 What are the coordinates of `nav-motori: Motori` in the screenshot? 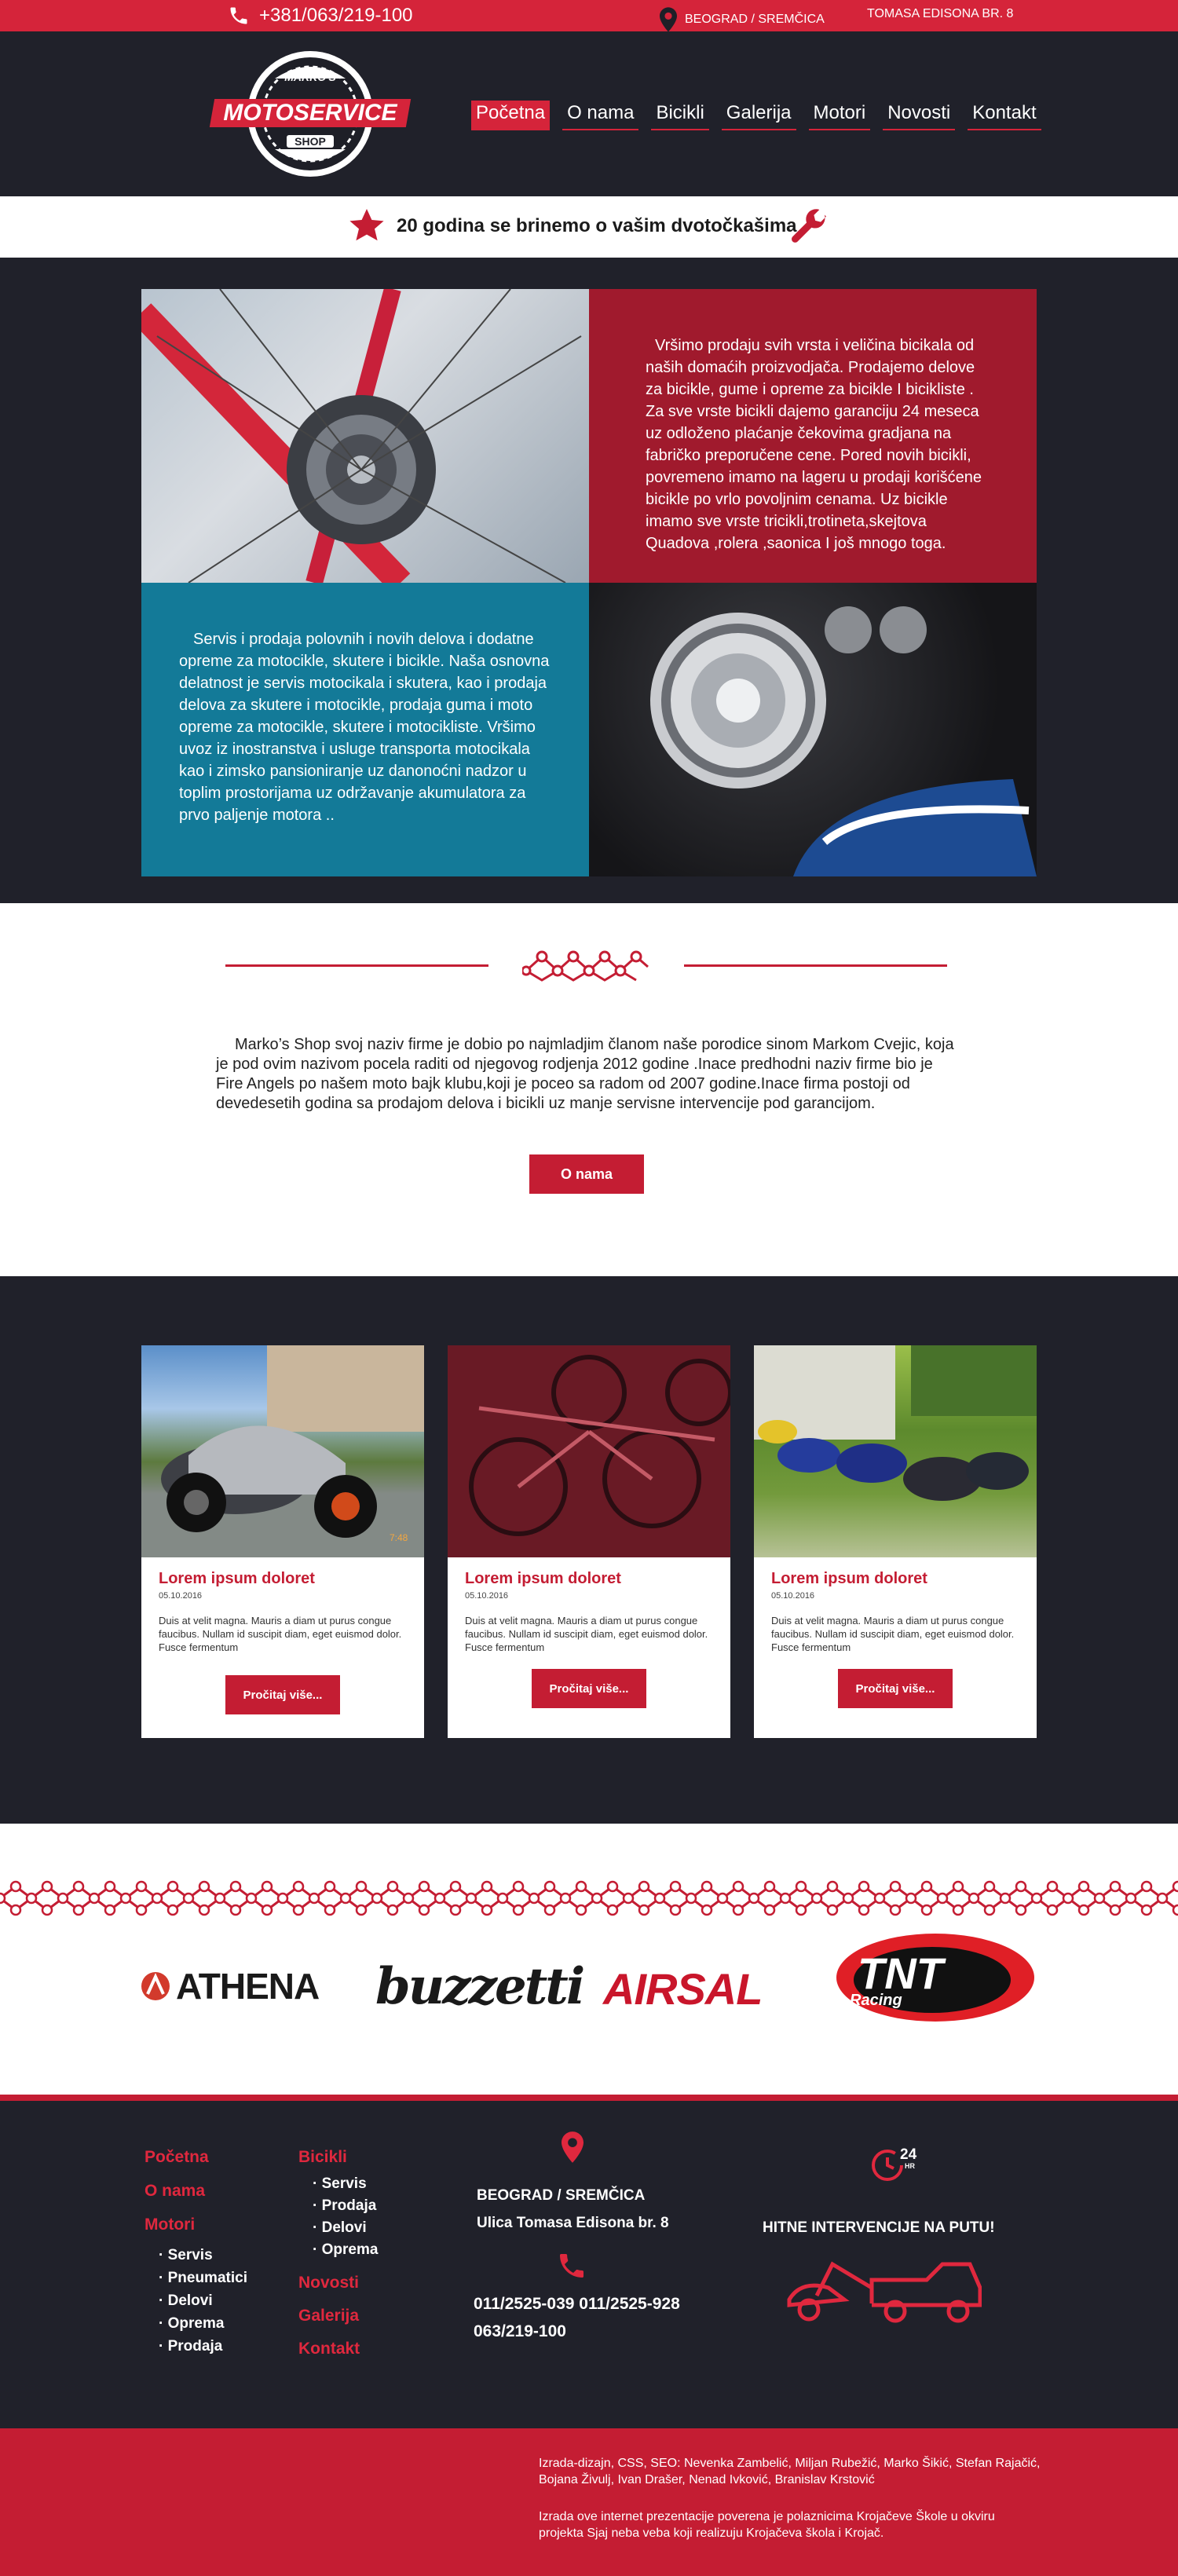 It's located at (839, 115).